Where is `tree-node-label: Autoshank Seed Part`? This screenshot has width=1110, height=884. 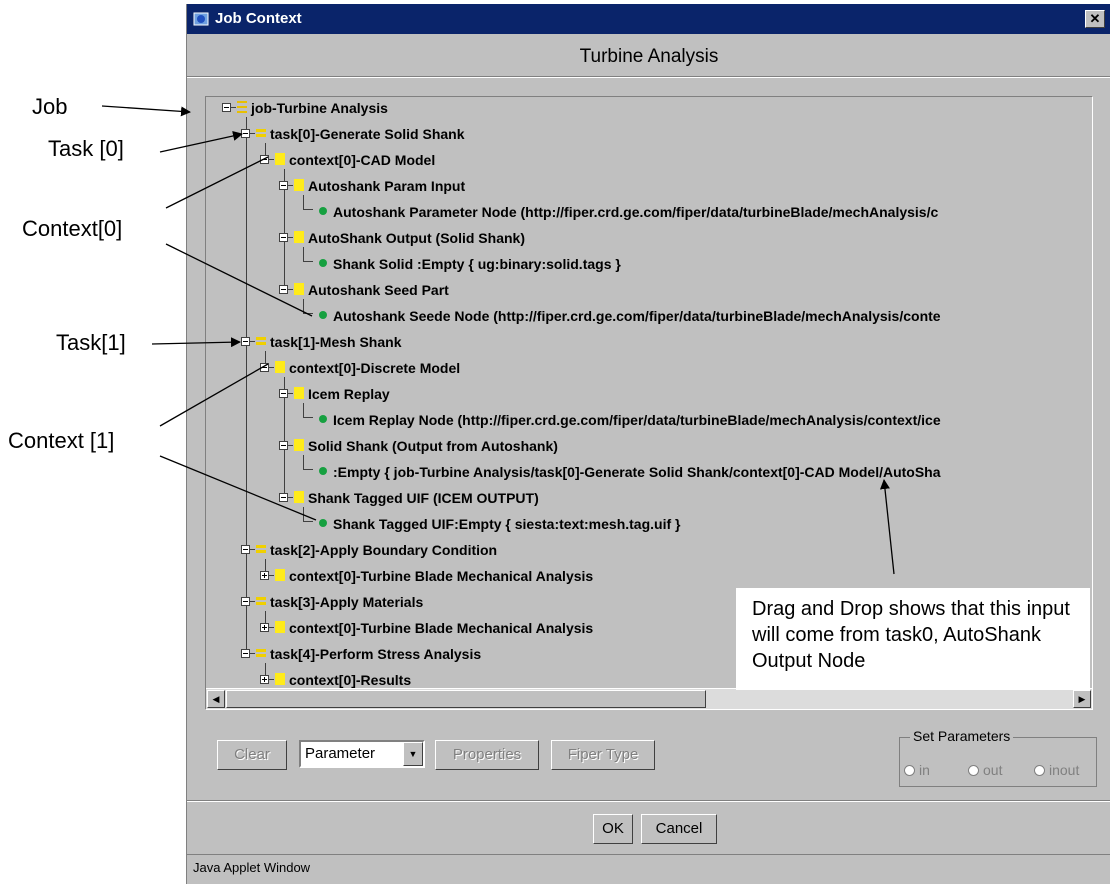 tree-node-label: Autoshank Seed Part is located at coordinates (378, 290).